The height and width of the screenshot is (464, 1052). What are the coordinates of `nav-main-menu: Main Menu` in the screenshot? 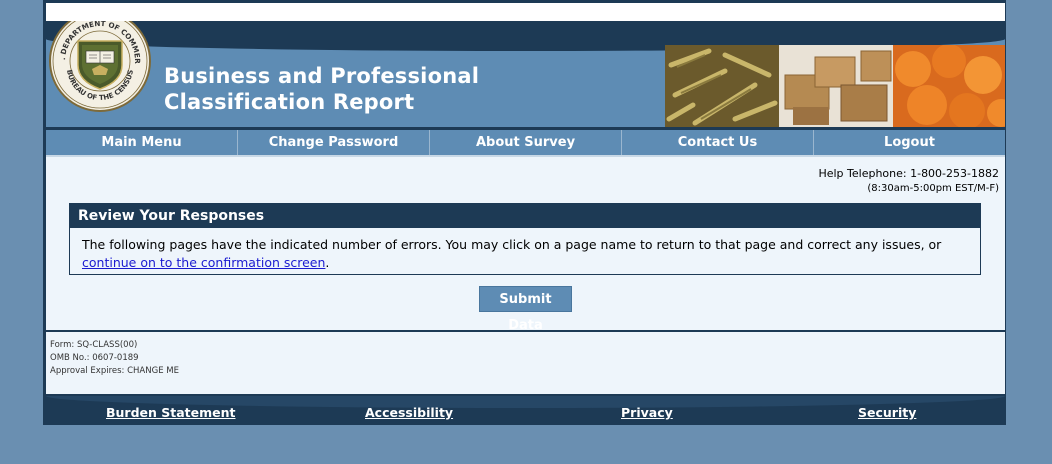 It's located at (142, 142).